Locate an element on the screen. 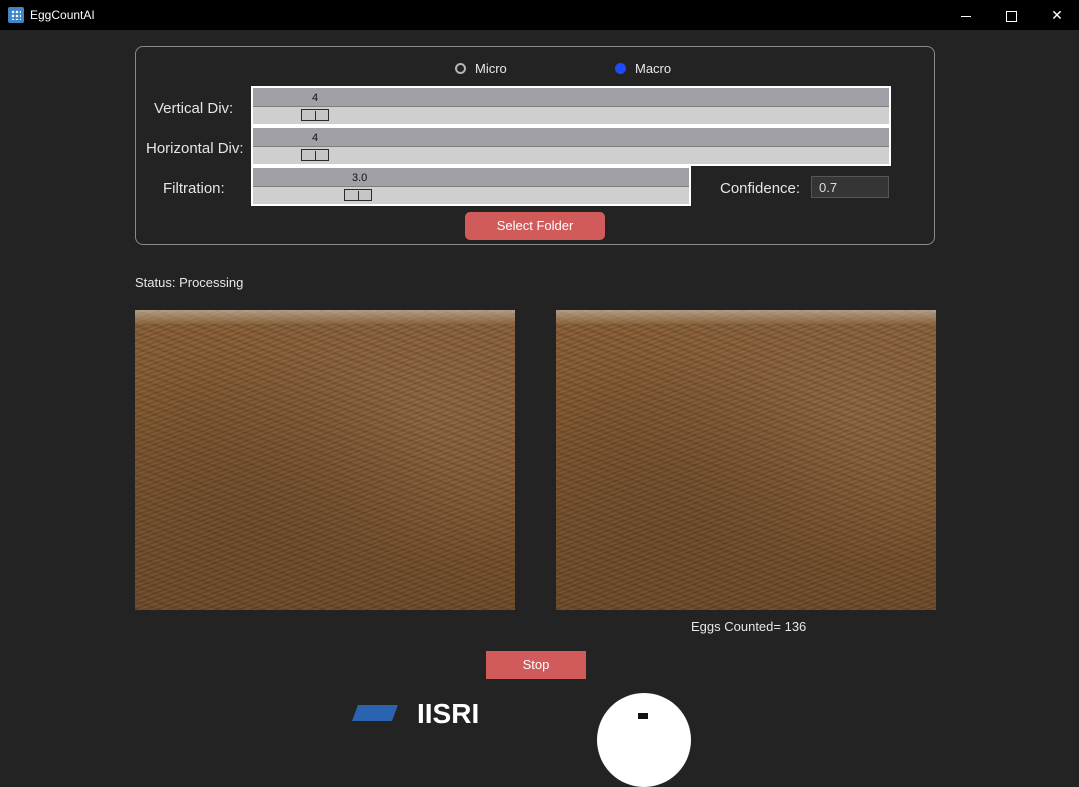  radio-micro: Micro is located at coordinates (481, 68).